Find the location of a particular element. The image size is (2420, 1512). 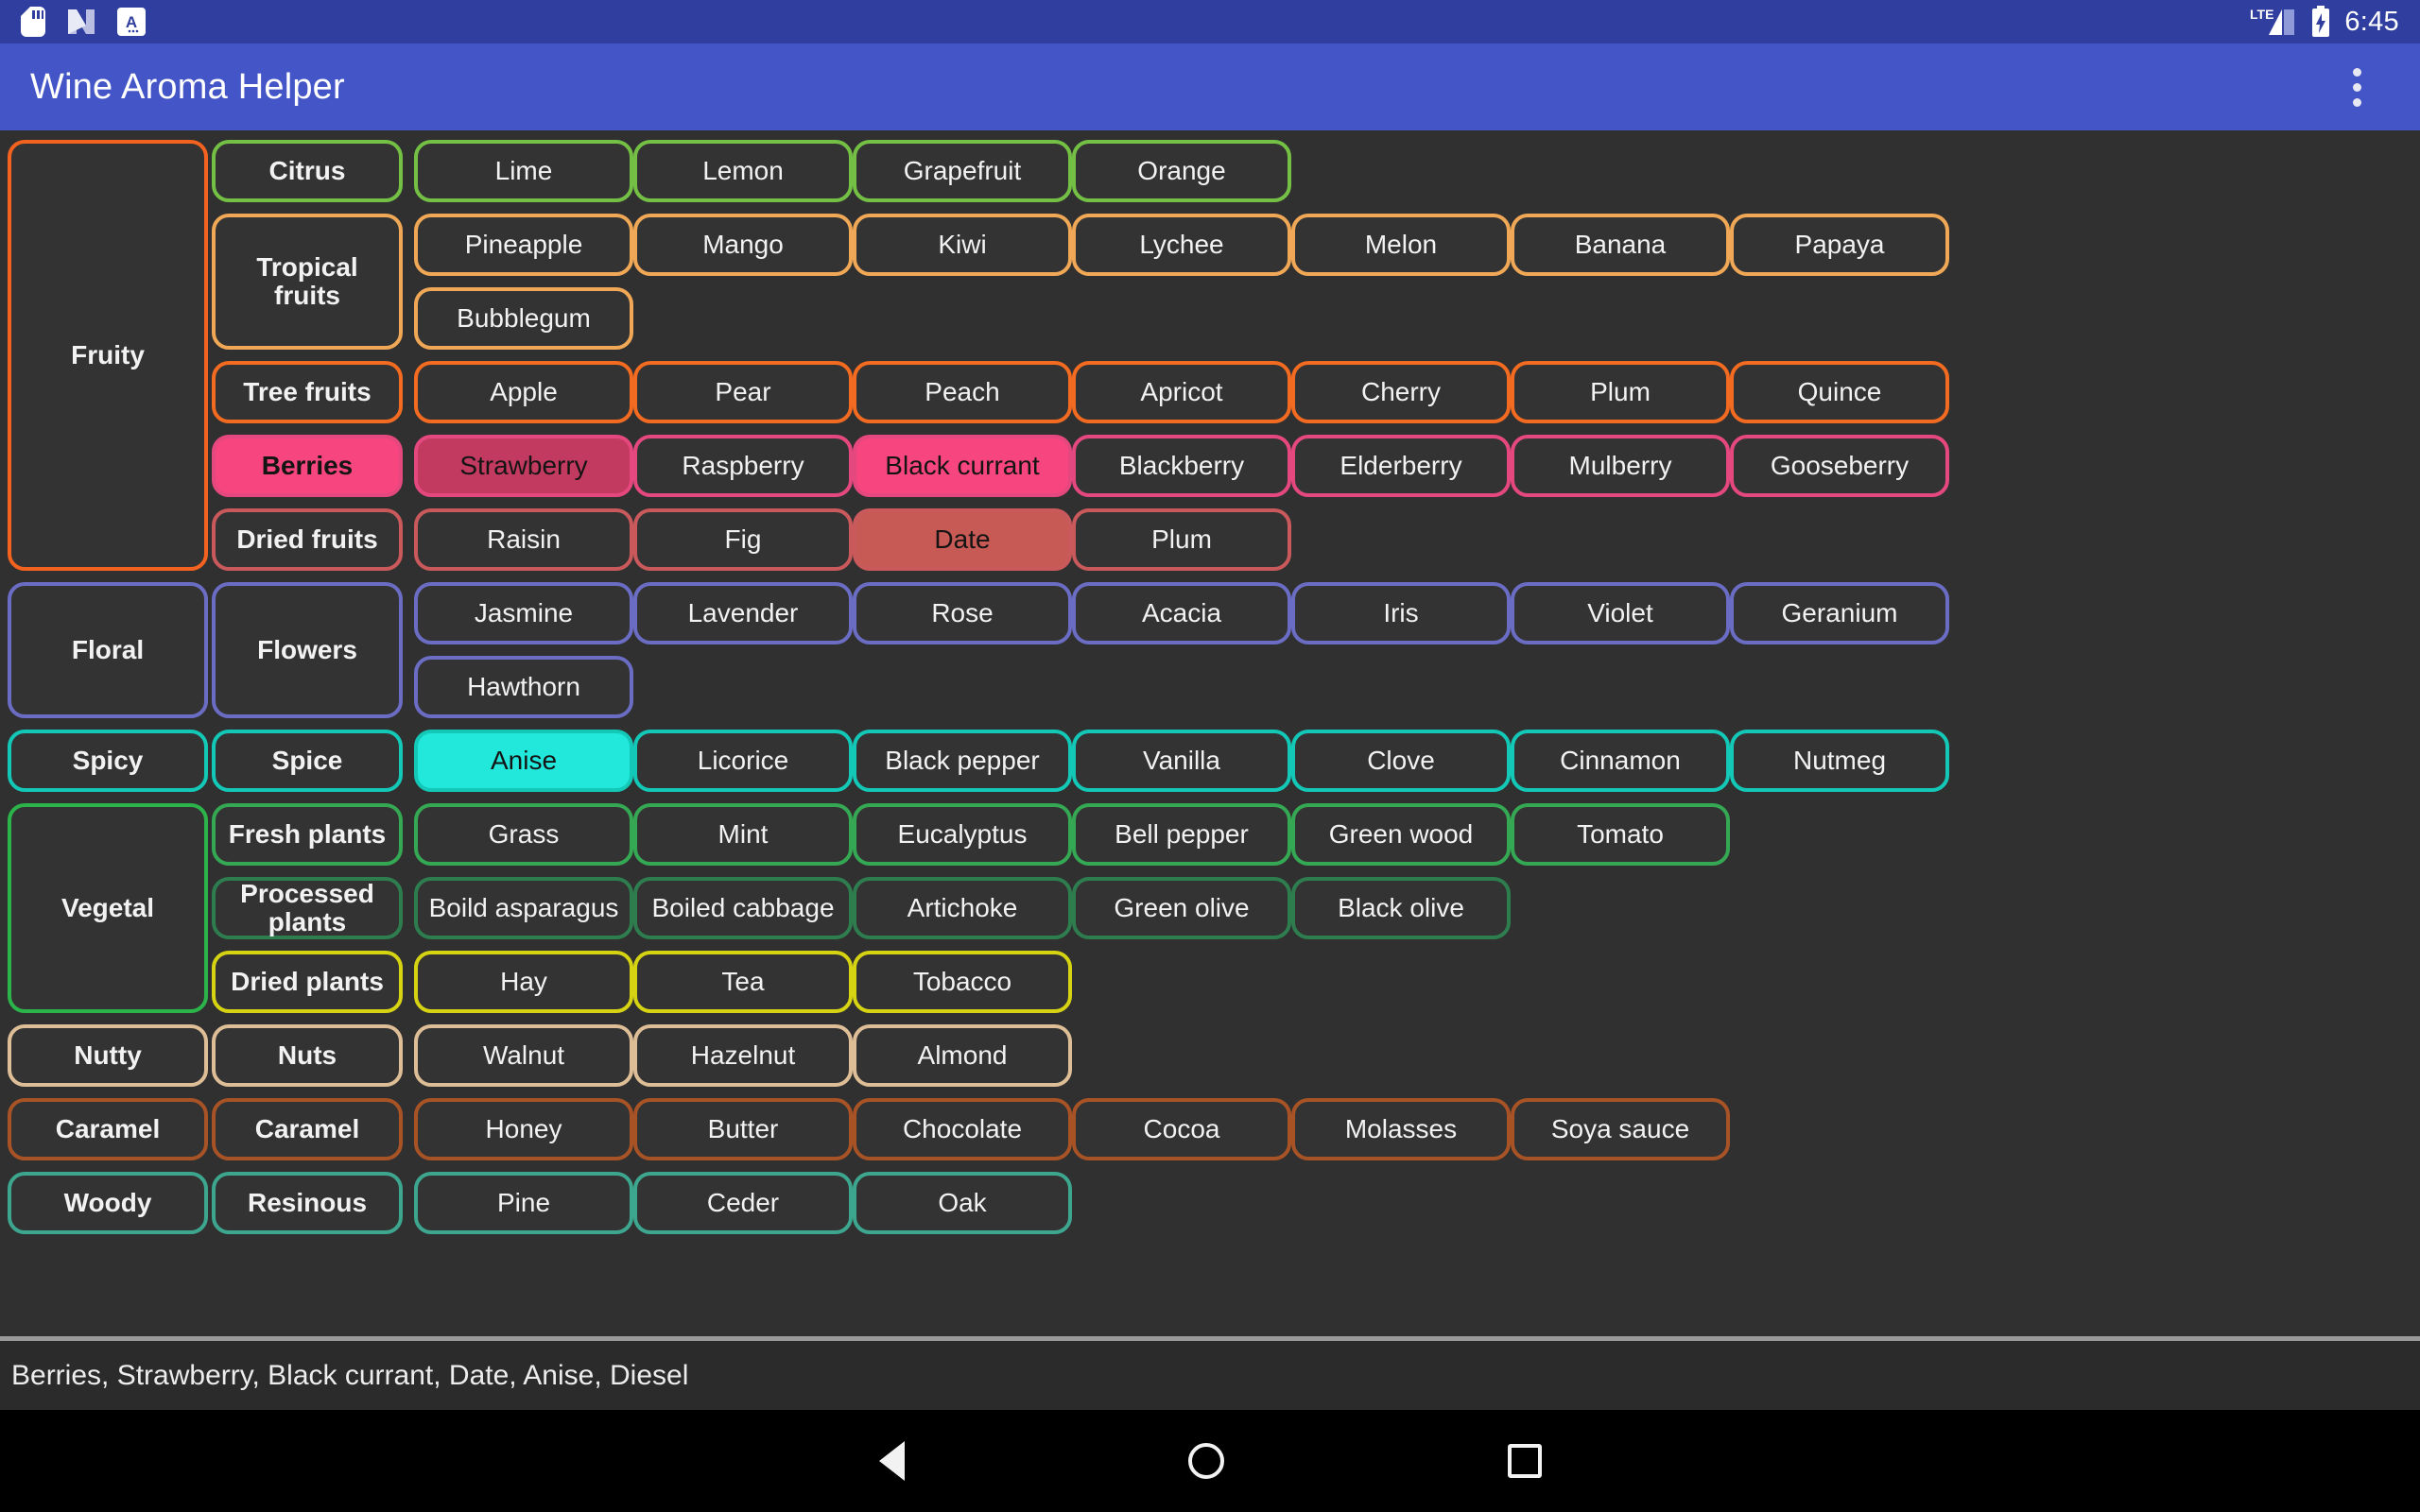

aroma-chip-tea: Tea is located at coordinates (743, 982).